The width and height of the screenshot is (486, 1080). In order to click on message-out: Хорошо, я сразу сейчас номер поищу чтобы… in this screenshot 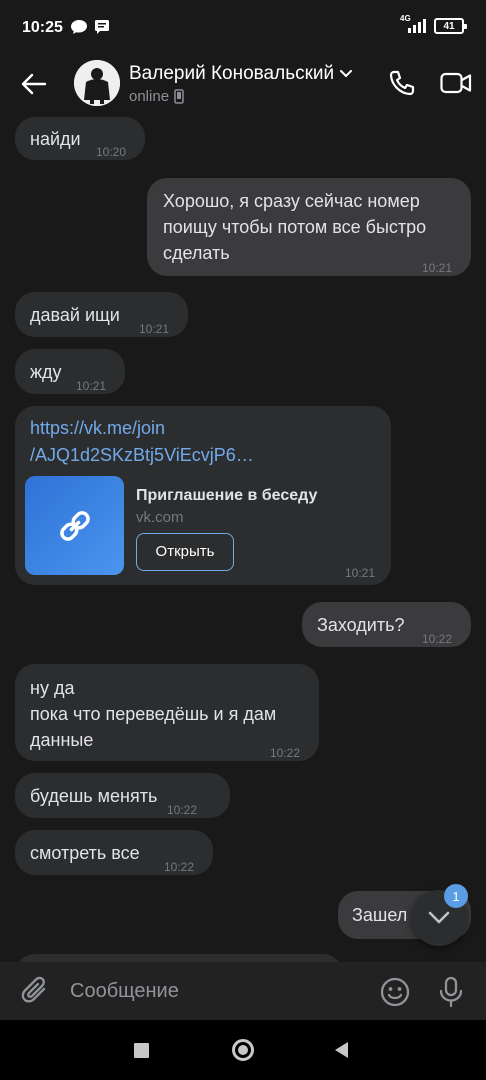, I will do `click(309, 227)`.